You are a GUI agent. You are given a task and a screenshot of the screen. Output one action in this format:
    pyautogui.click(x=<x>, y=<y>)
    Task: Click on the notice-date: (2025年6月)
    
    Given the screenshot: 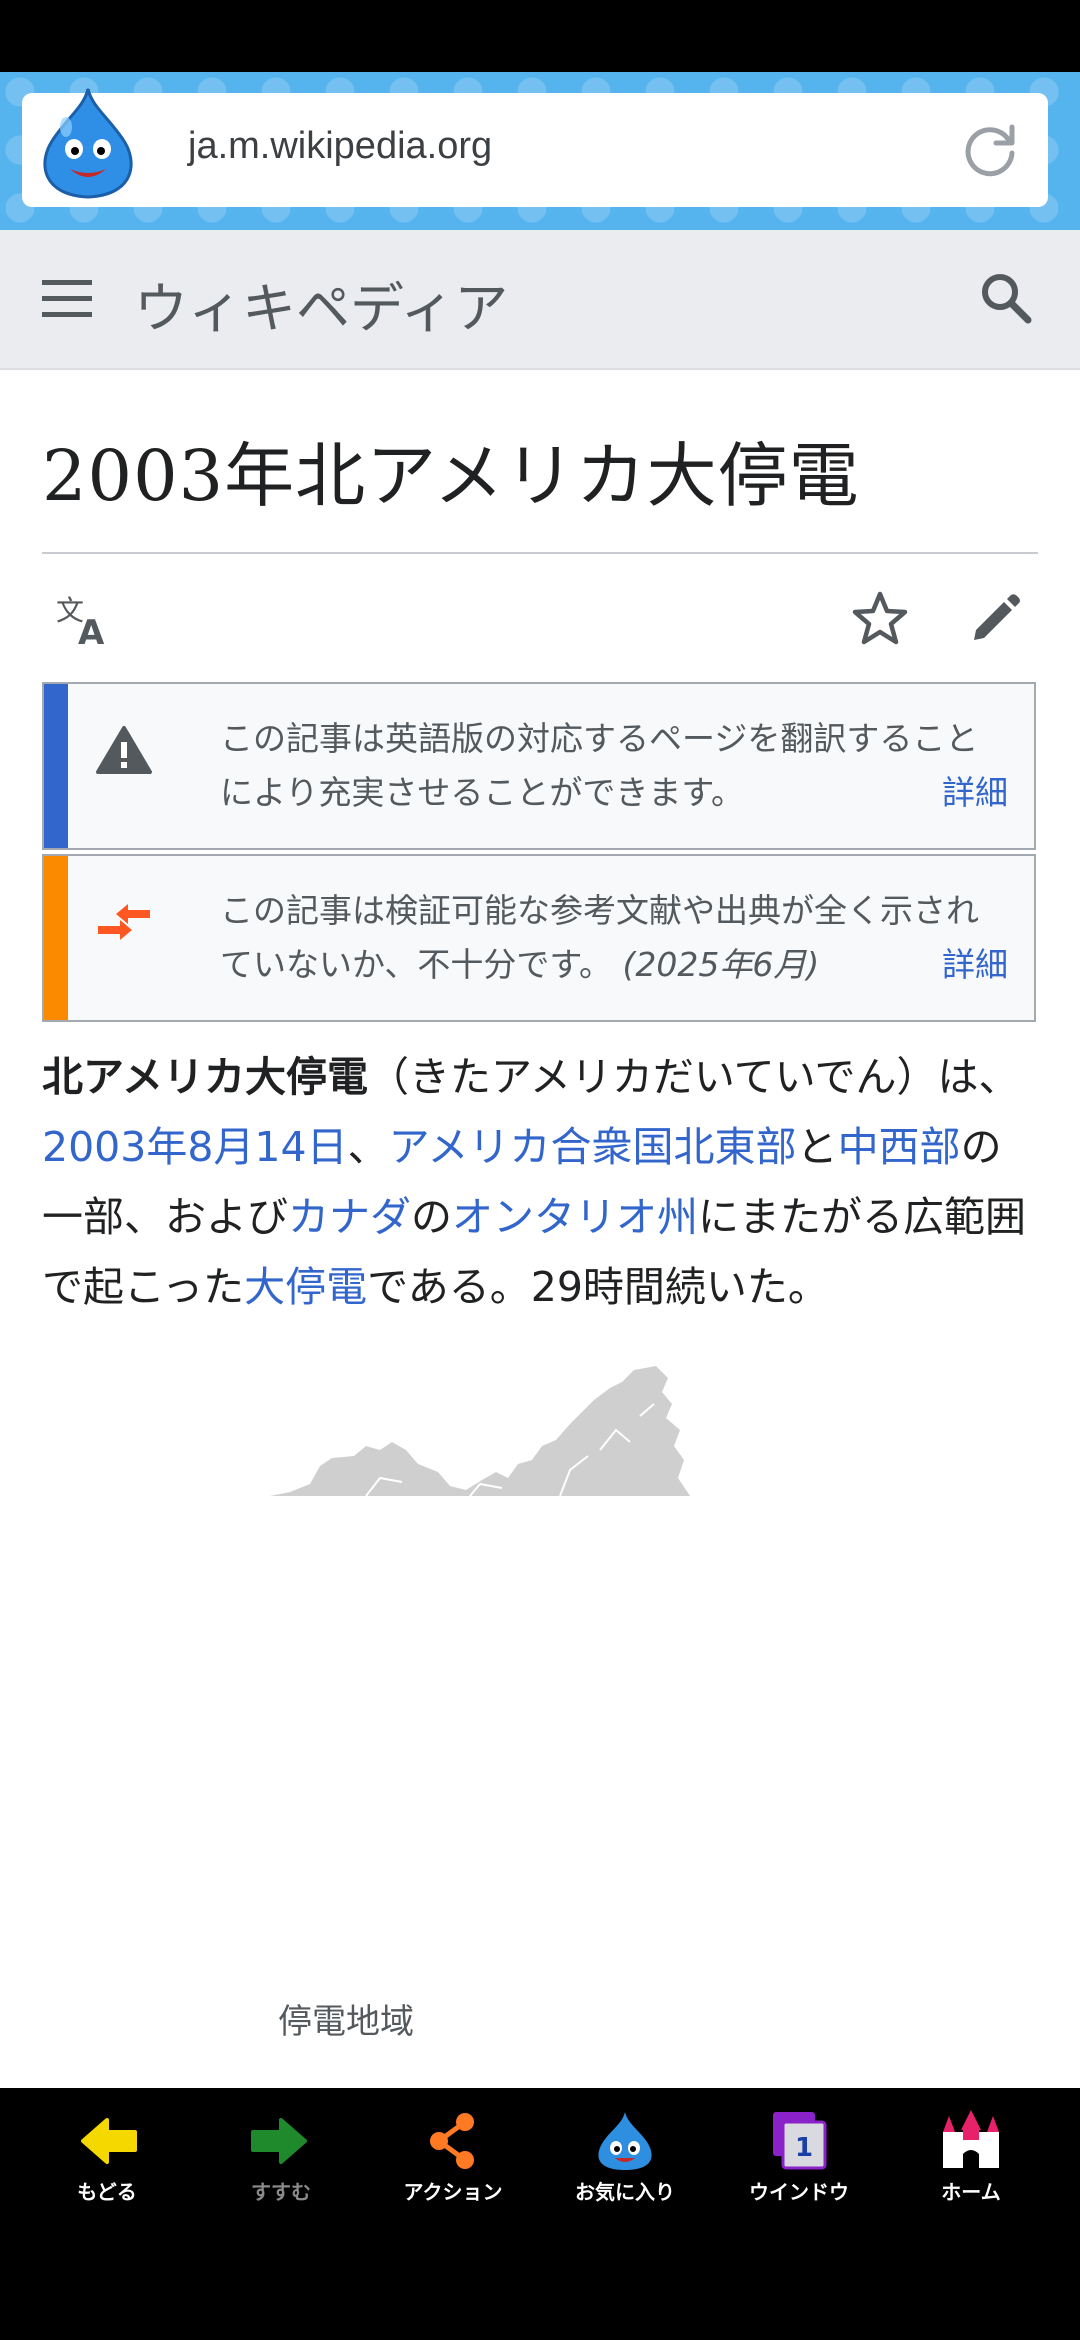 What is the action you would take?
    pyautogui.click(x=721, y=964)
    